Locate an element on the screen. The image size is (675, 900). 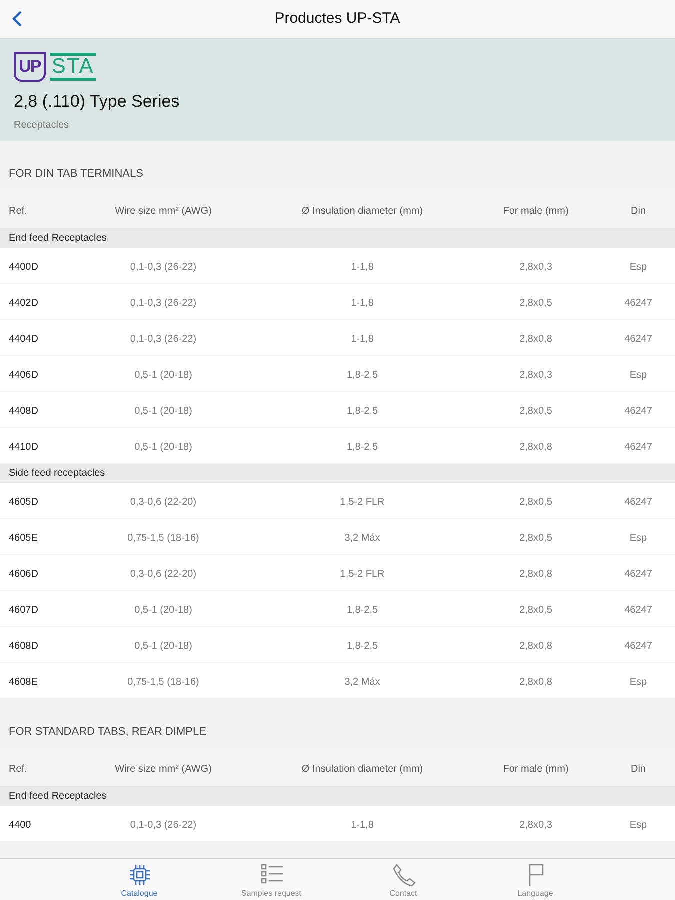
page-title: Productes UP-STA is located at coordinates (337, 18).